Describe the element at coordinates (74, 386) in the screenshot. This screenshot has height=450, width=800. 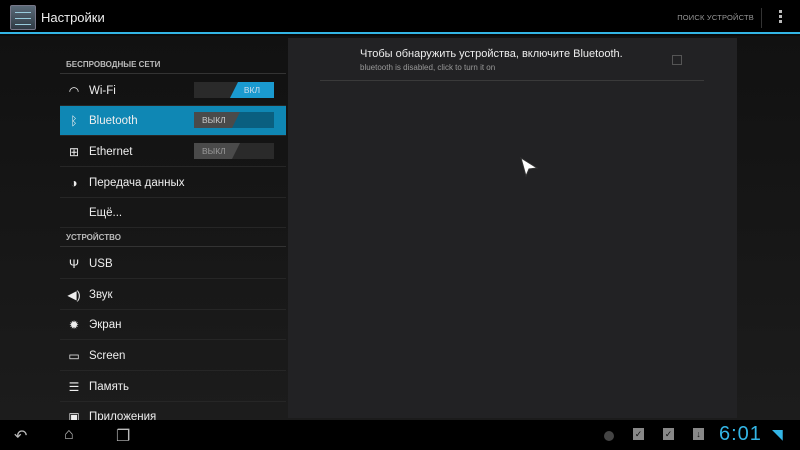
I see `storage-icon: ☰` at that location.